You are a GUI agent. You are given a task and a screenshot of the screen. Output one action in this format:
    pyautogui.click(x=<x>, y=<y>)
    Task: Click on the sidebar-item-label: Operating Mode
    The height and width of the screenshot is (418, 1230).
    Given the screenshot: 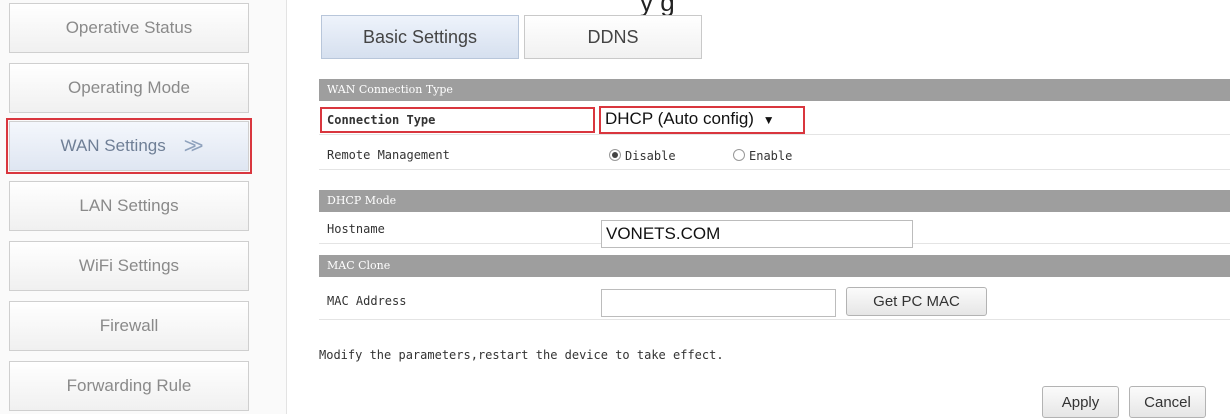 What is the action you would take?
    pyautogui.click(x=129, y=87)
    